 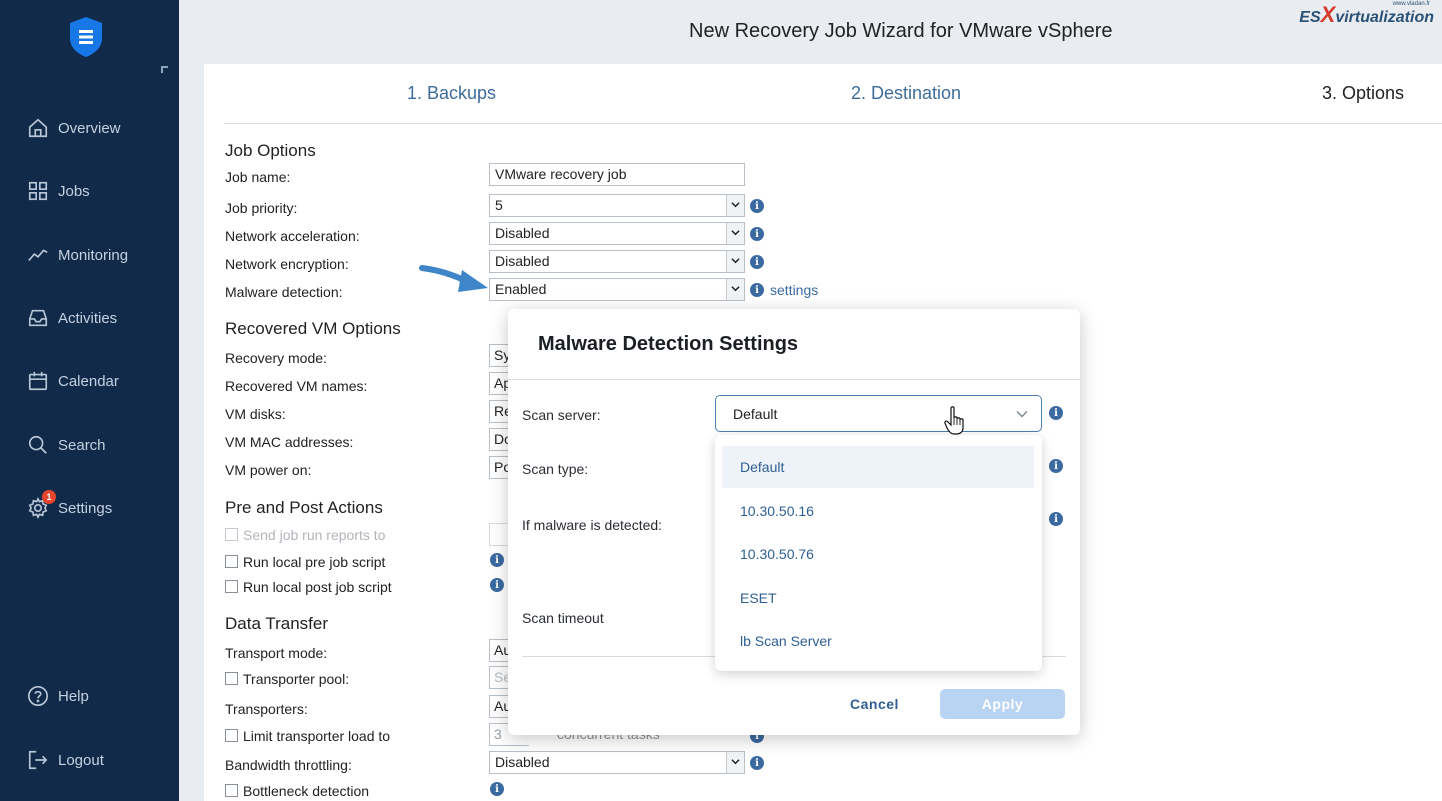 I want to click on cancel-button: Cancel, so click(x=874, y=704).